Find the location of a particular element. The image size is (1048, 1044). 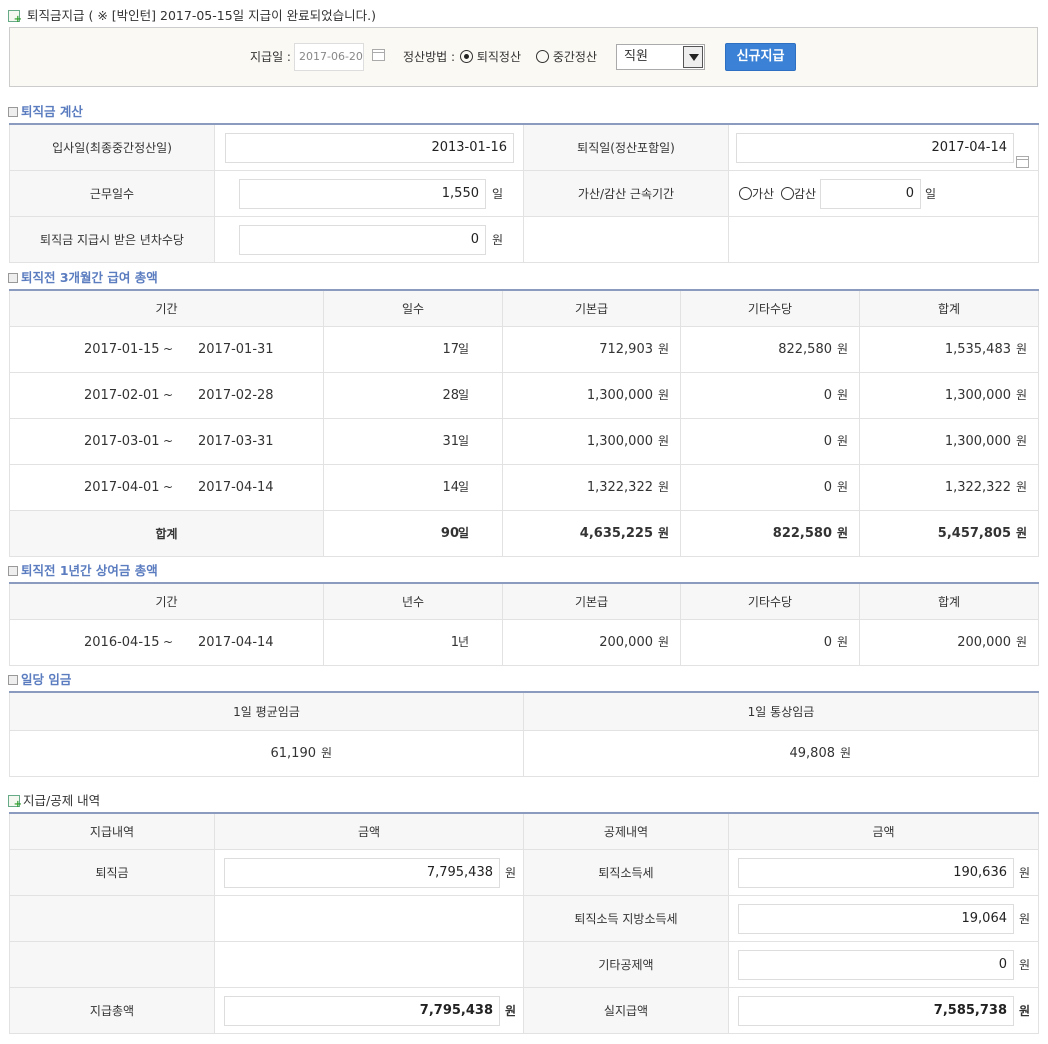

calc-section-label: 퇴직금 계산 is located at coordinates (52, 111).